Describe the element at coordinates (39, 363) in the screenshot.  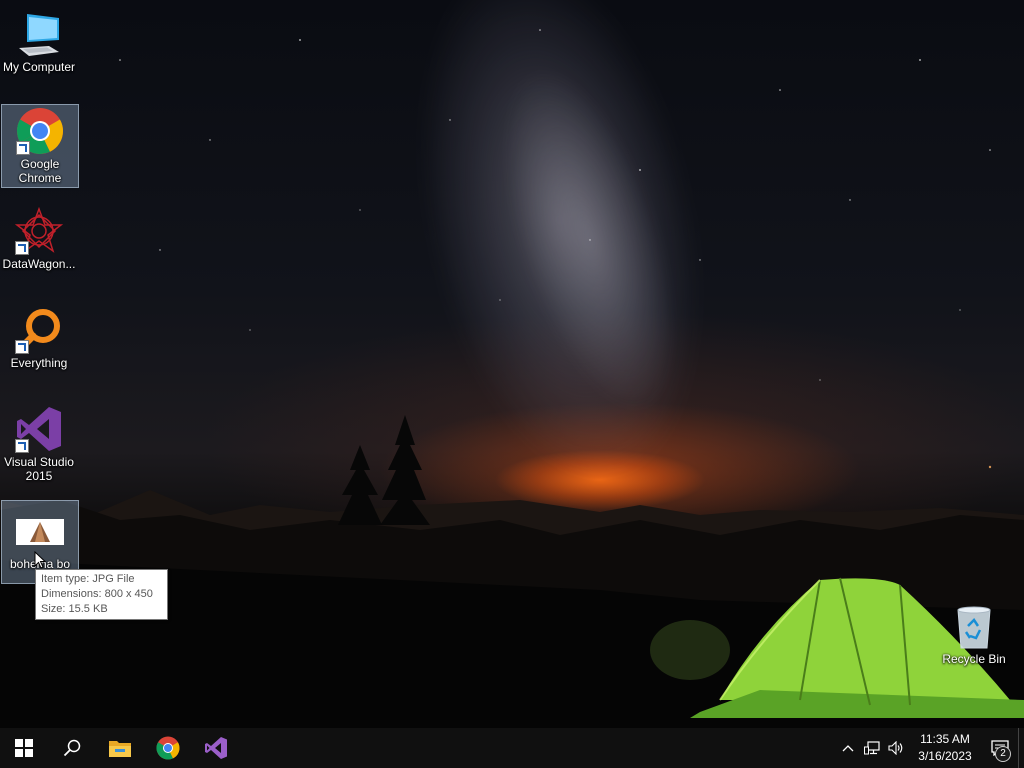
I see `desktop-icon-label: Everything` at that location.